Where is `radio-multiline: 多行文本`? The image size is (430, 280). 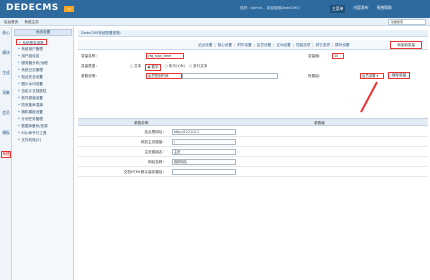
radio-multiline: 多行文本 is located at coordinates (198, 67).